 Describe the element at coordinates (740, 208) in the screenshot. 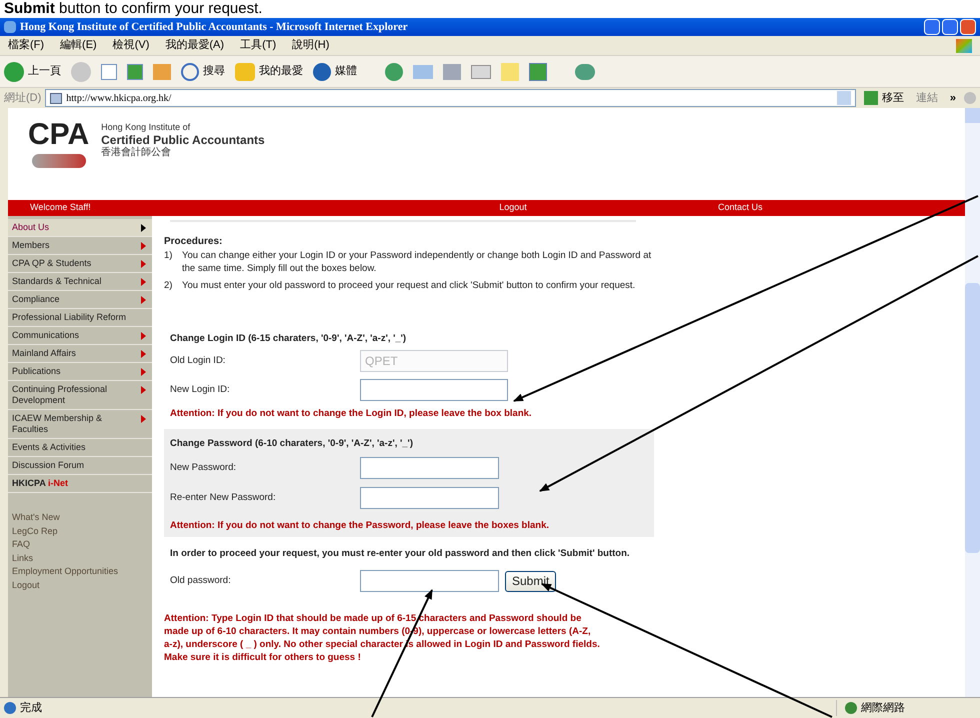

I see `contact-link: Contact Us` at that location.